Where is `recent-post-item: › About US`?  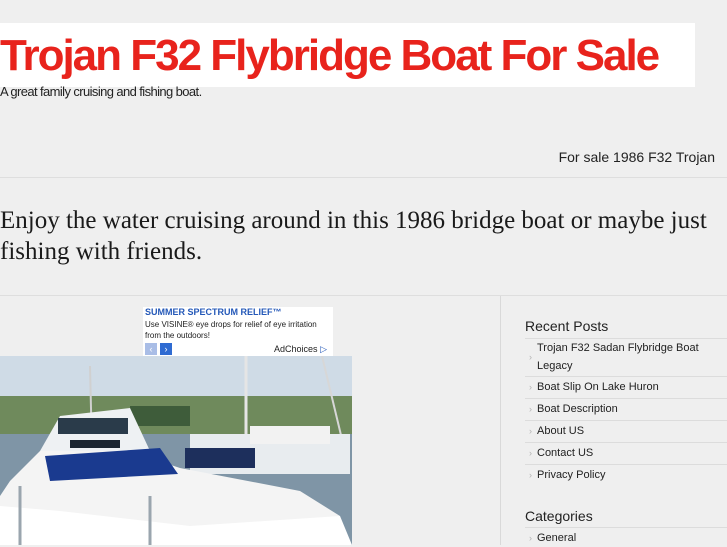
recent-post-item: › About US is located at coordinates (626, 431).